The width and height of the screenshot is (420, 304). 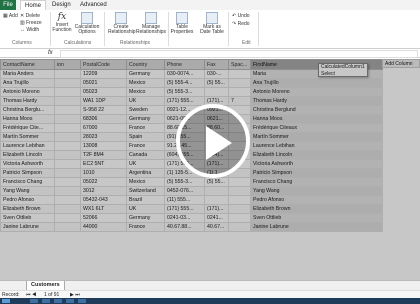 I want to click on table-cell: Hanna Moos, so click(x=27, y=119).